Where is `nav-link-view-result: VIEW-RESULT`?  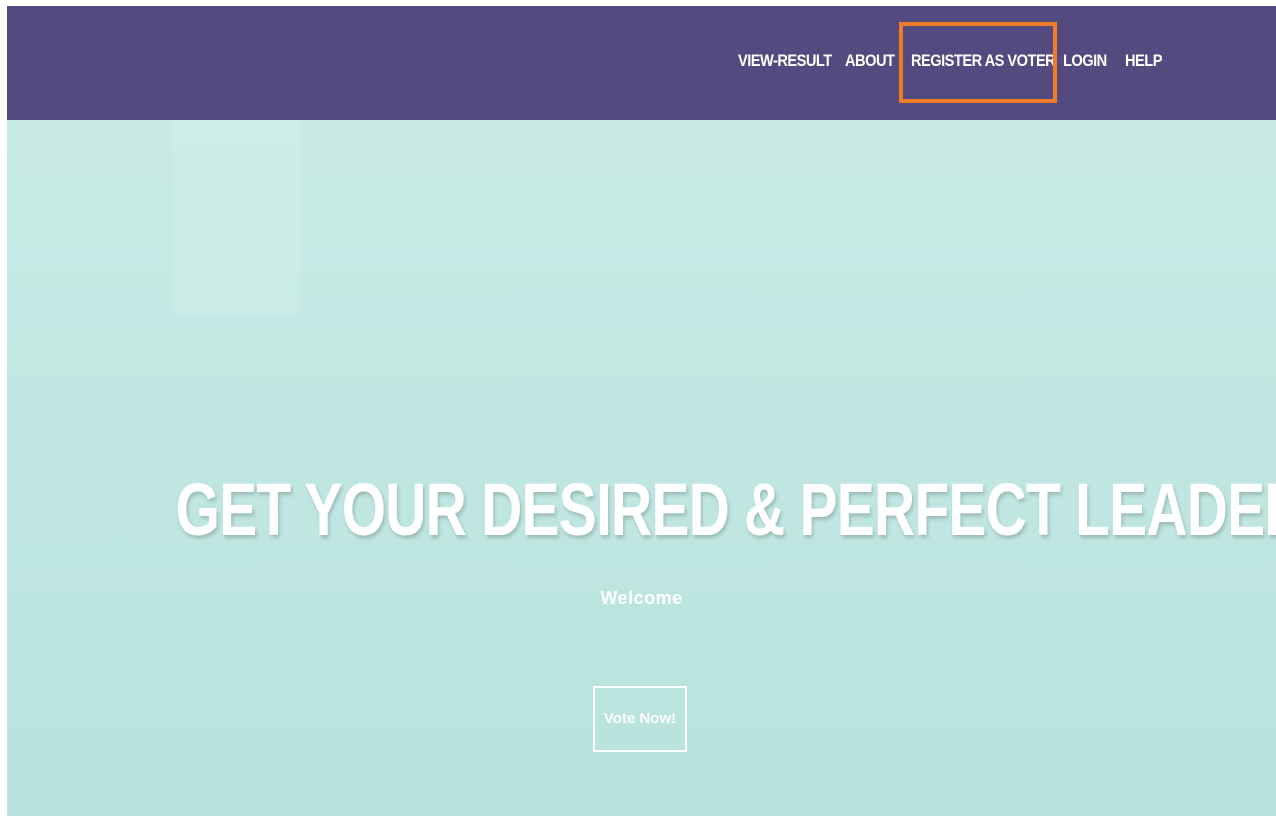
nav-link-view-result: VIEW-RESULT is located at coordinates (785, 61).